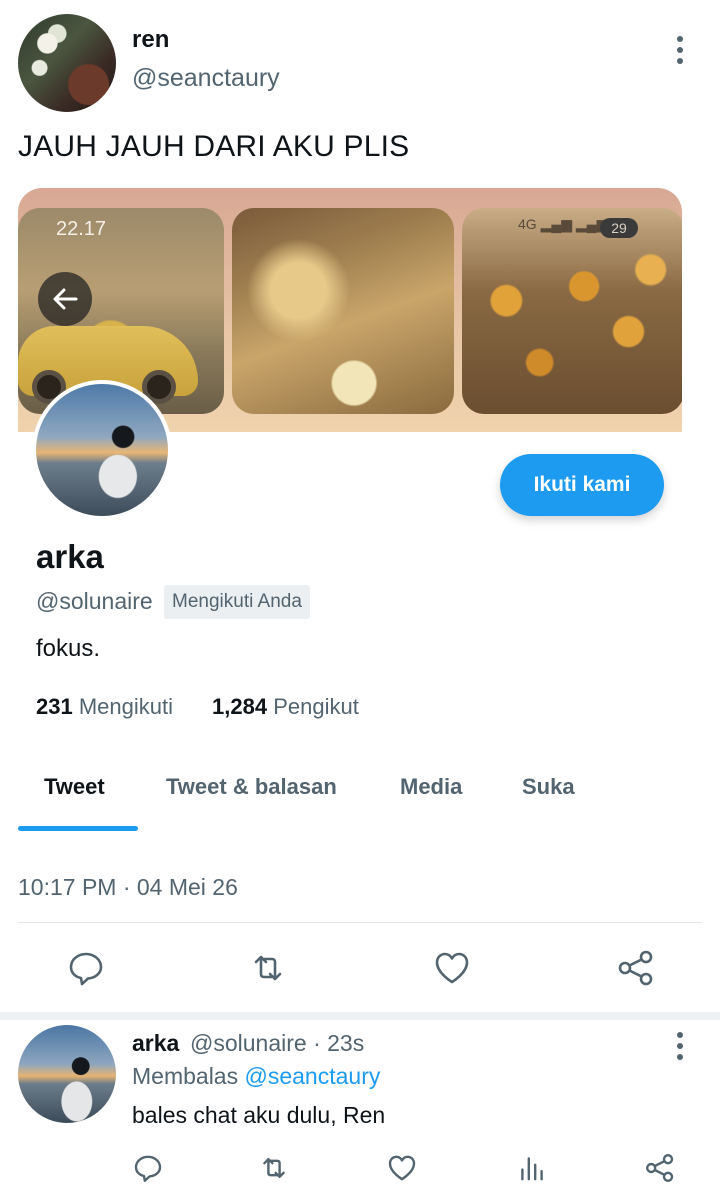 This screenshot has height=1200, width=720. I want to click on author-name: ren, so click(150, 40).